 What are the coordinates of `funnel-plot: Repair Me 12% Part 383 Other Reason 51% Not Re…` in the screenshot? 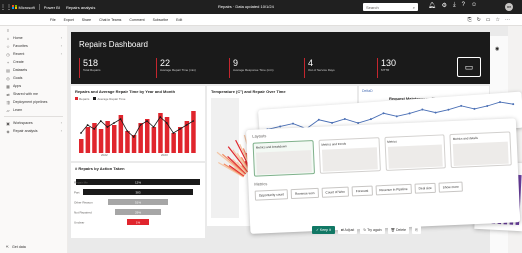 It's located at (137, 202).